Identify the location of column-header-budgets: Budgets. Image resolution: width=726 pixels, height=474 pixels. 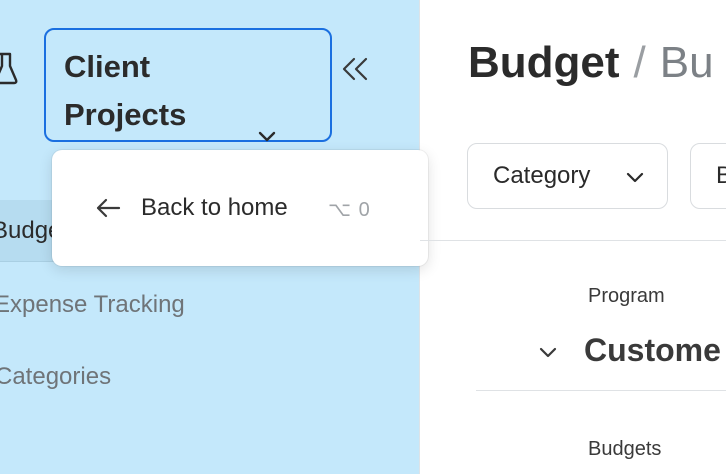
(625, 449).